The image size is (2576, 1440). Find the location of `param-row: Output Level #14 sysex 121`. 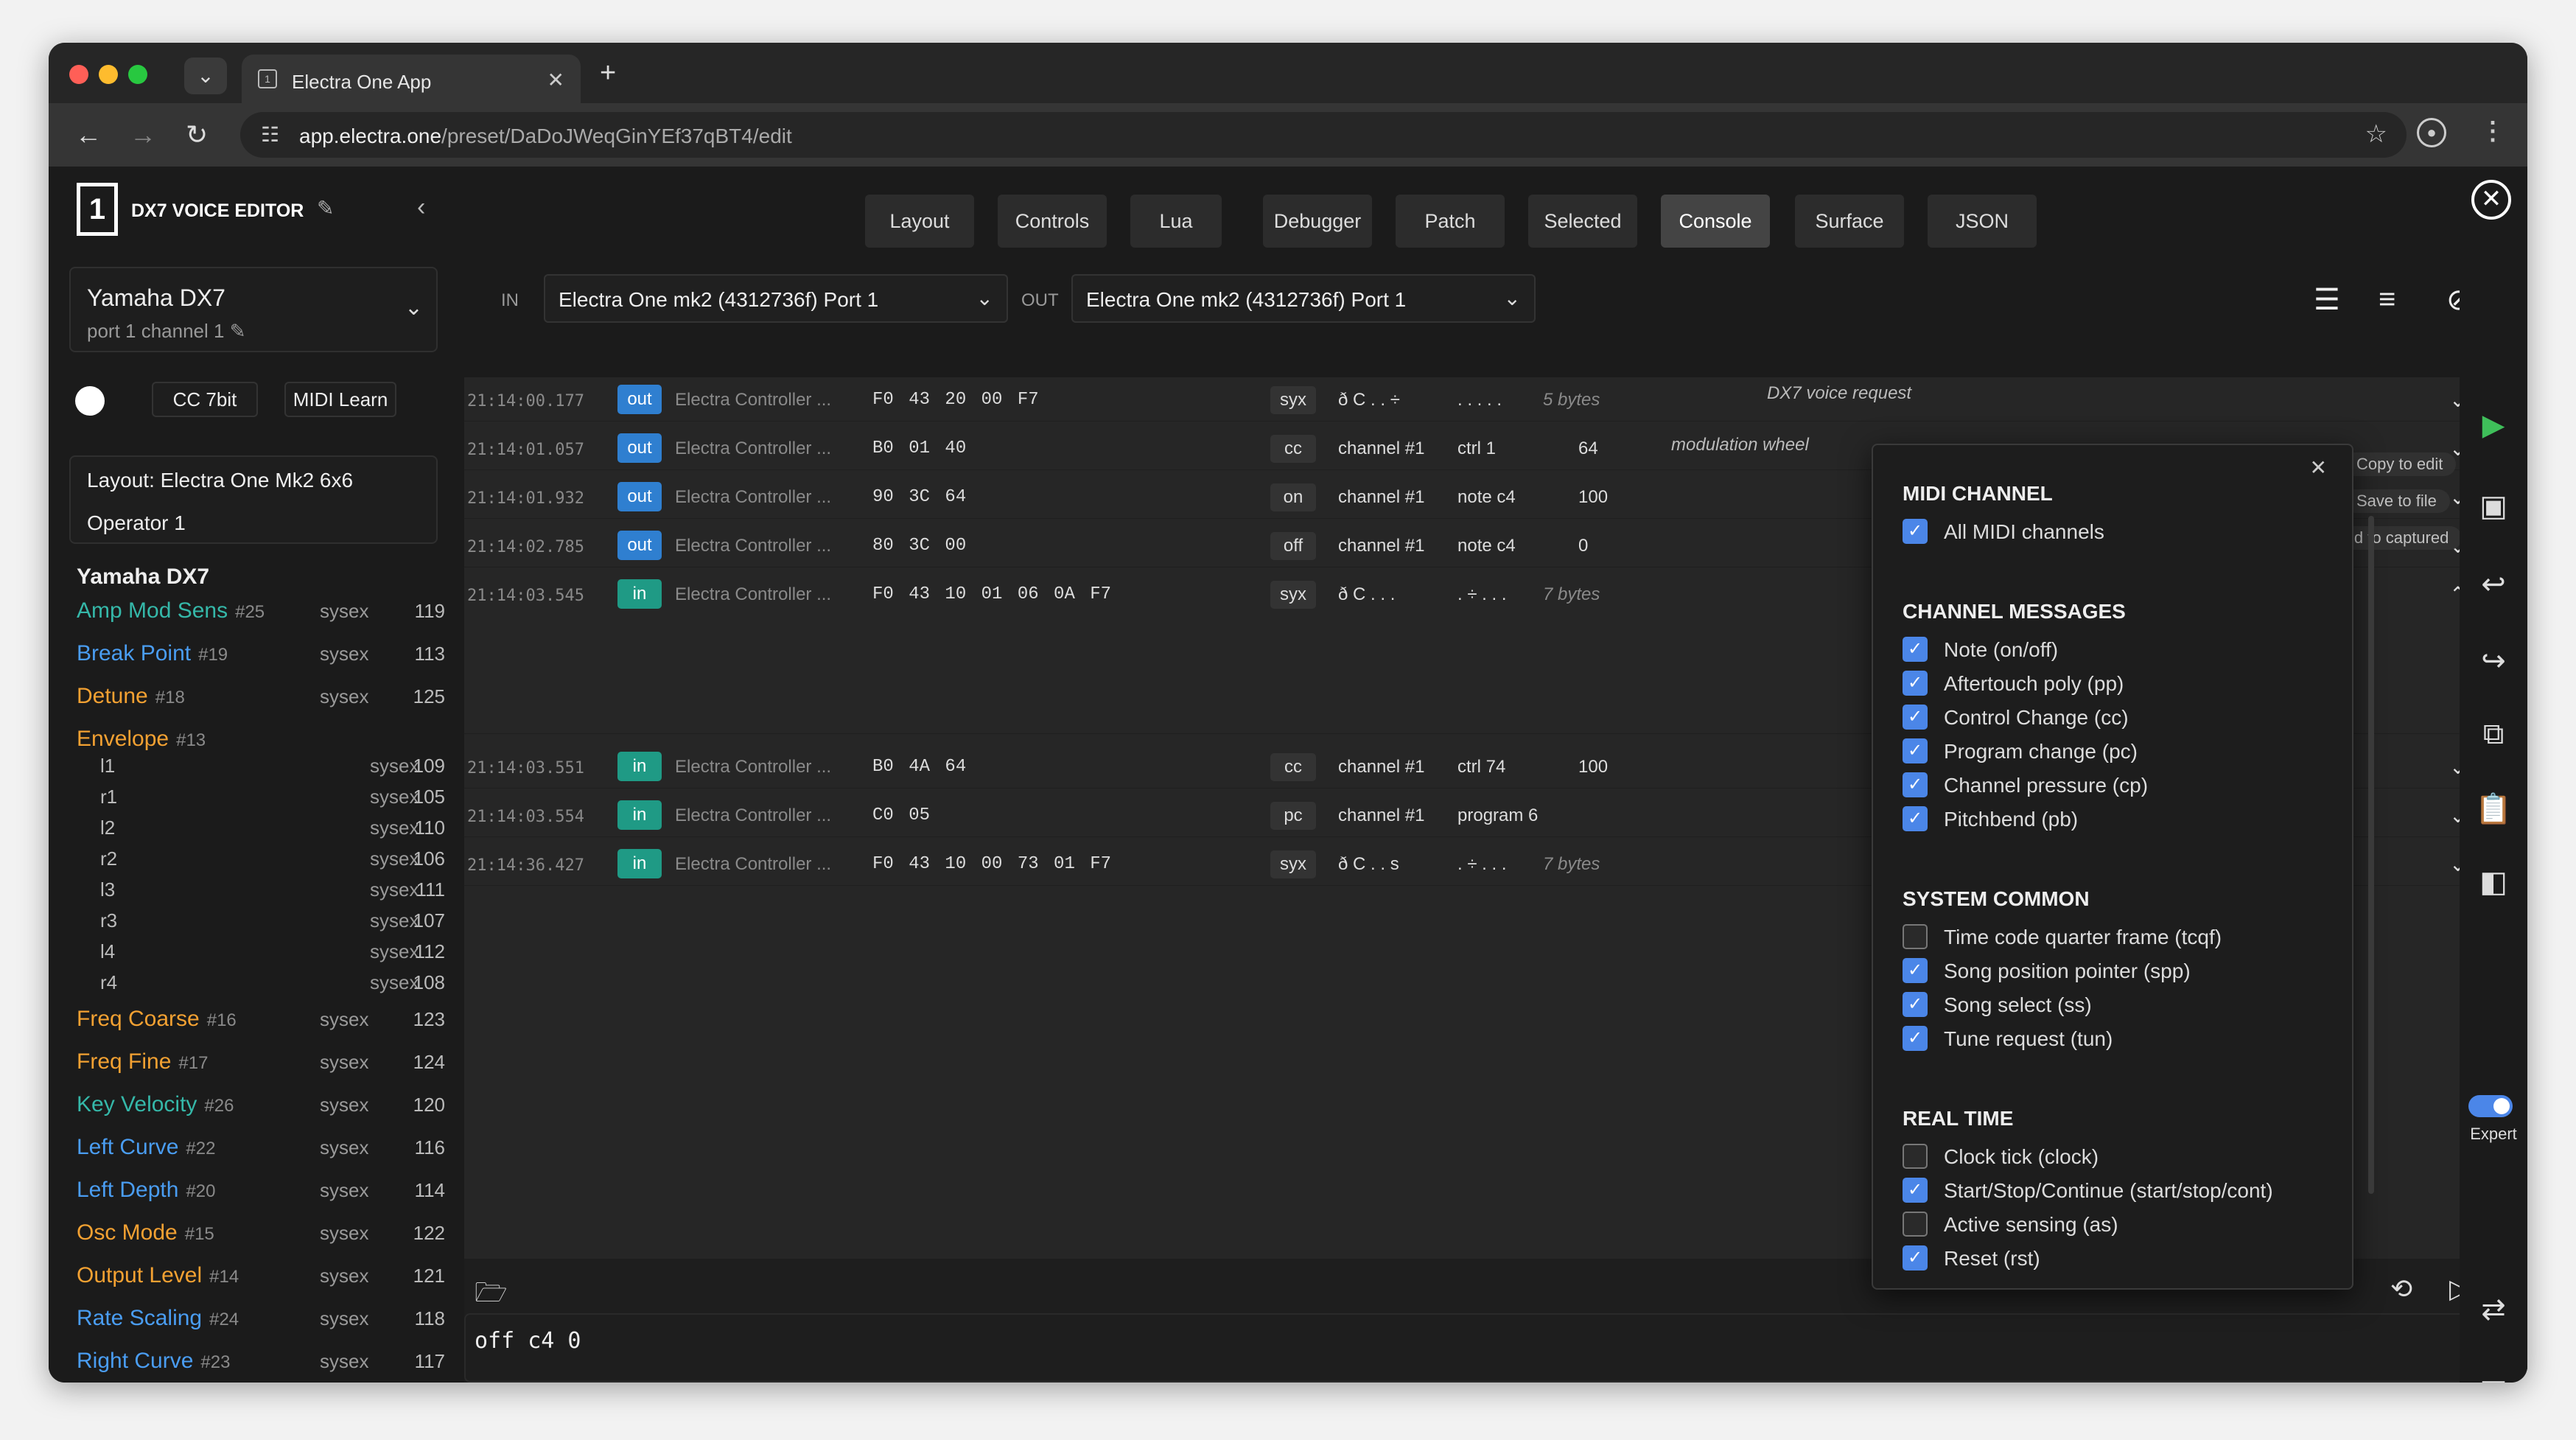

param-row: Output Level #14 sysex 121 is located at coordinates (261, 1278).